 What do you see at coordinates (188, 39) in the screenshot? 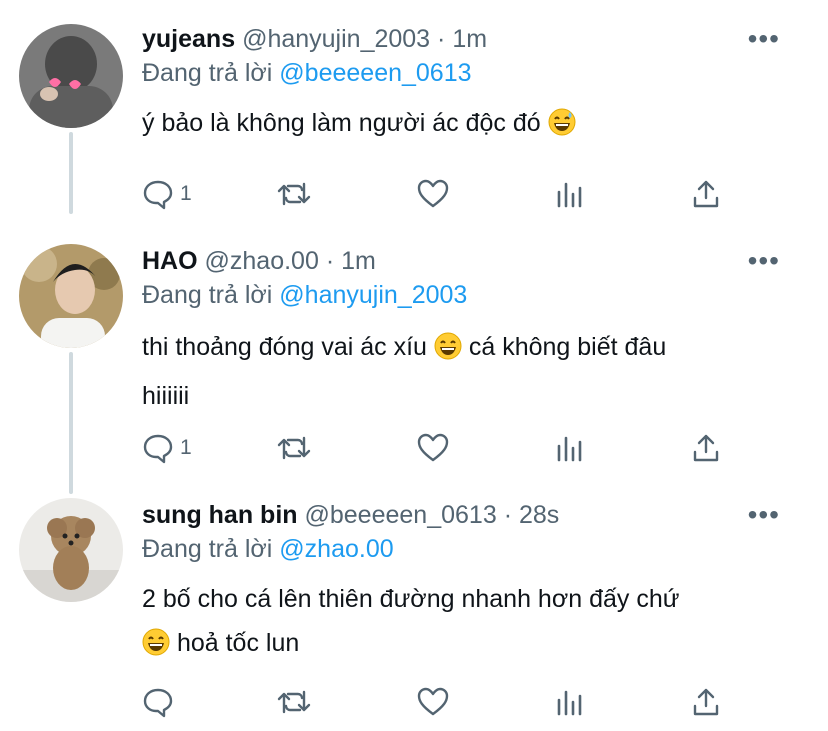
I see `display-name: yujeans` at bounding box center [188, 39].